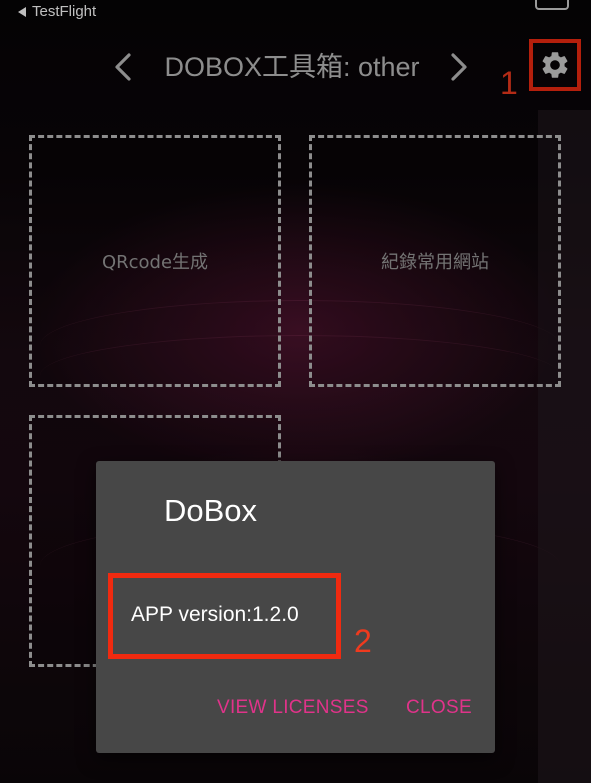  Describe the element at coordinates (293, 708) in the screenshot. I see `view-licenses-button: VIEW LICENSES` at that location.